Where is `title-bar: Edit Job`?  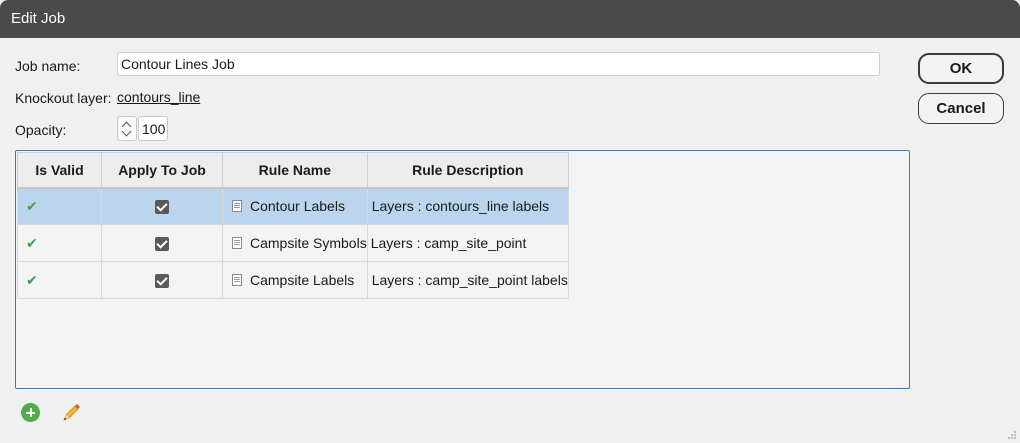
title-bar: Edit Job is located at coordinates (510, 19).